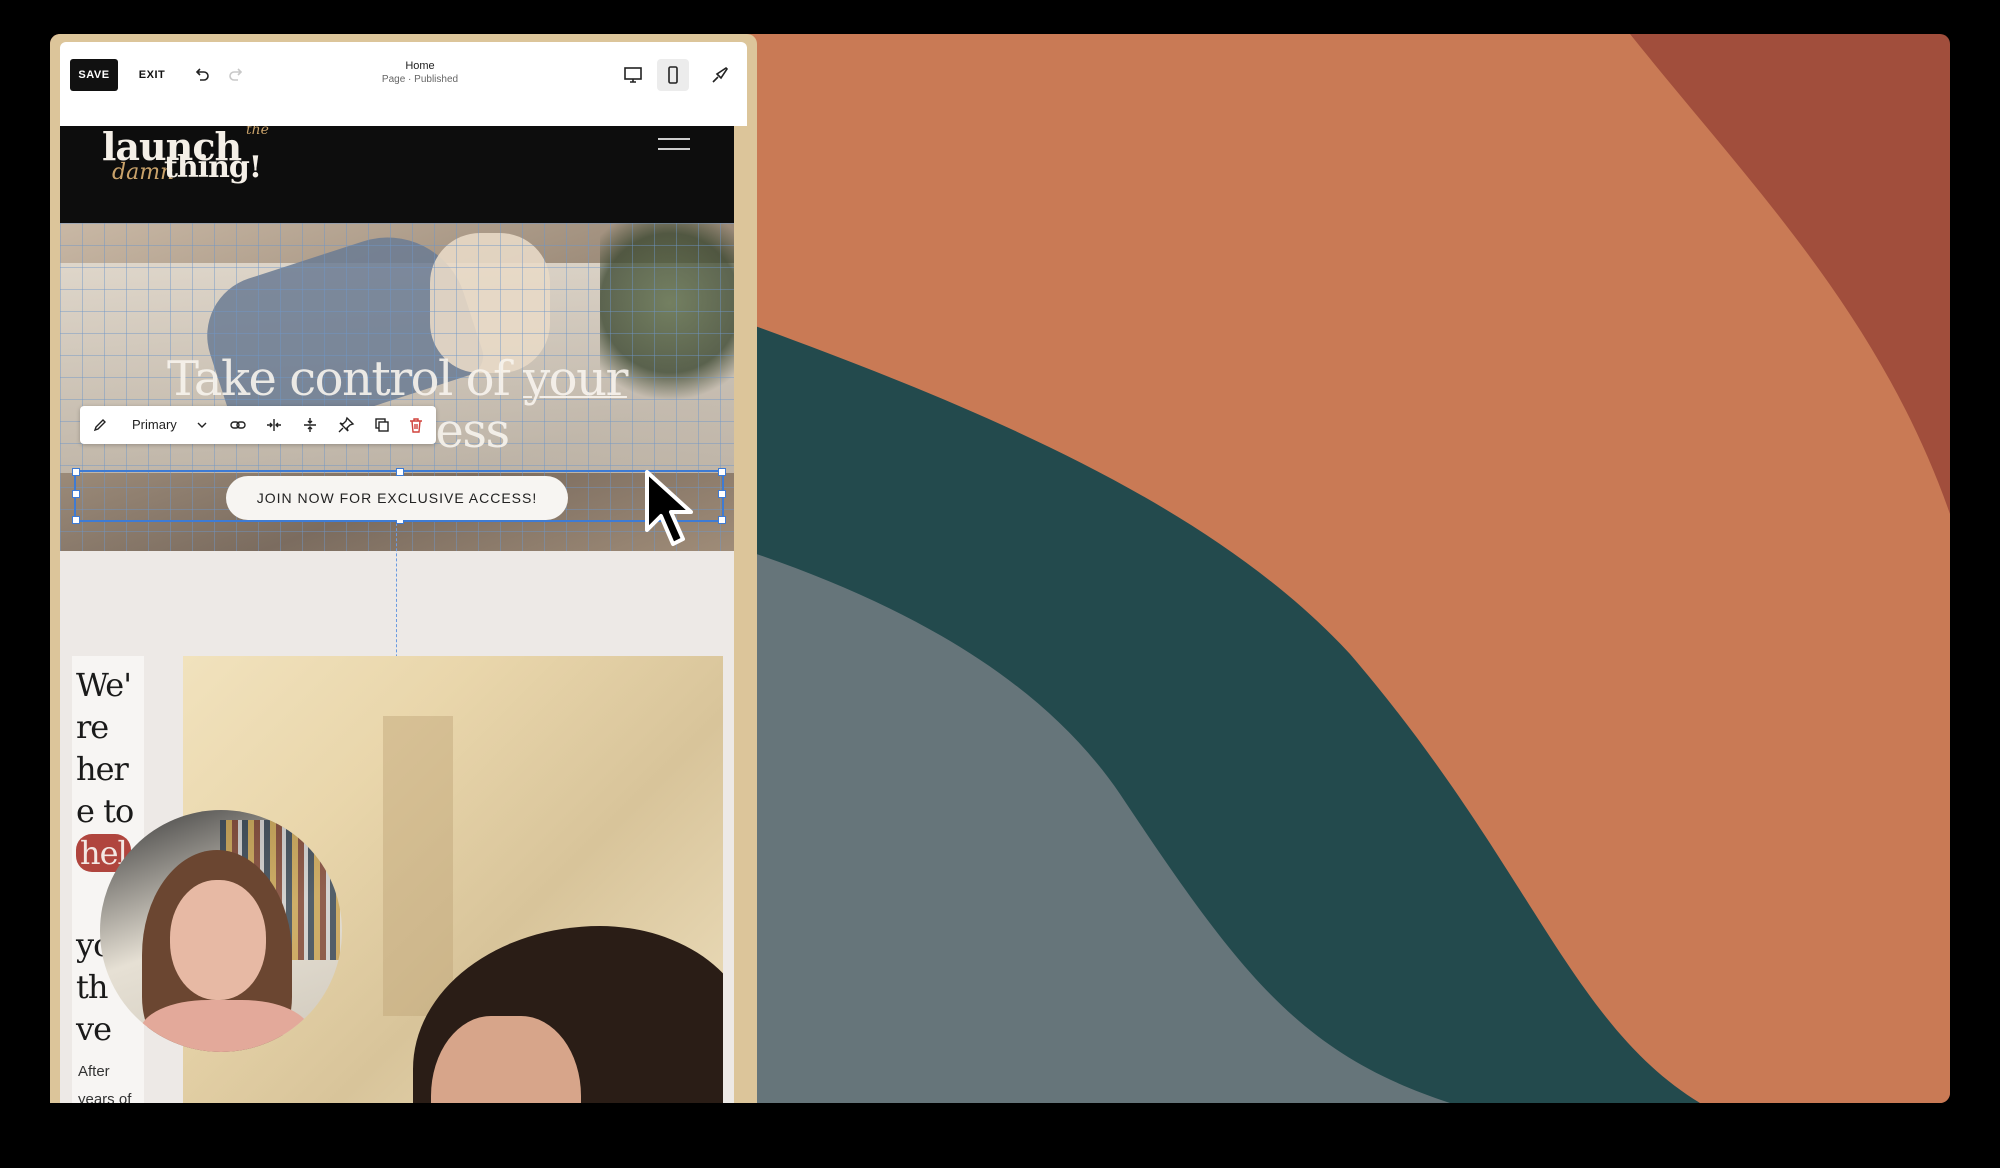 The width and height of the screenshot is (2000, 1168). Describe the element at coordinates (152, 75) in the screenshot. I see `exit-button: EXIT` at that location.